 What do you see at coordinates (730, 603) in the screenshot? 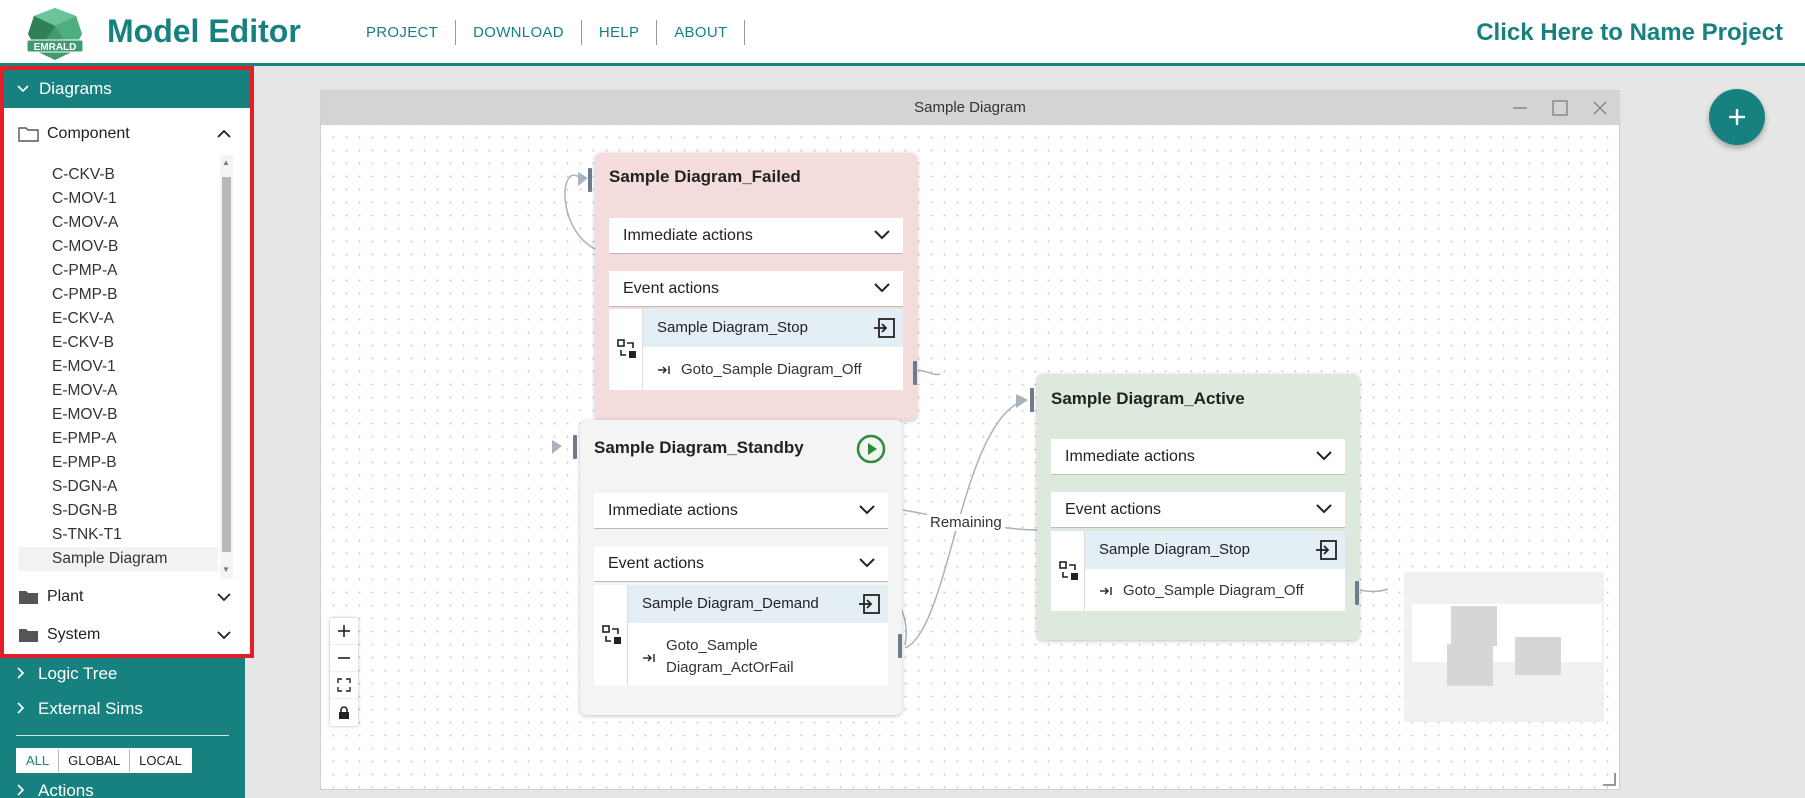
I see `event-name-label: Sample Diagram_Demand` at bounding box center [730, 603].